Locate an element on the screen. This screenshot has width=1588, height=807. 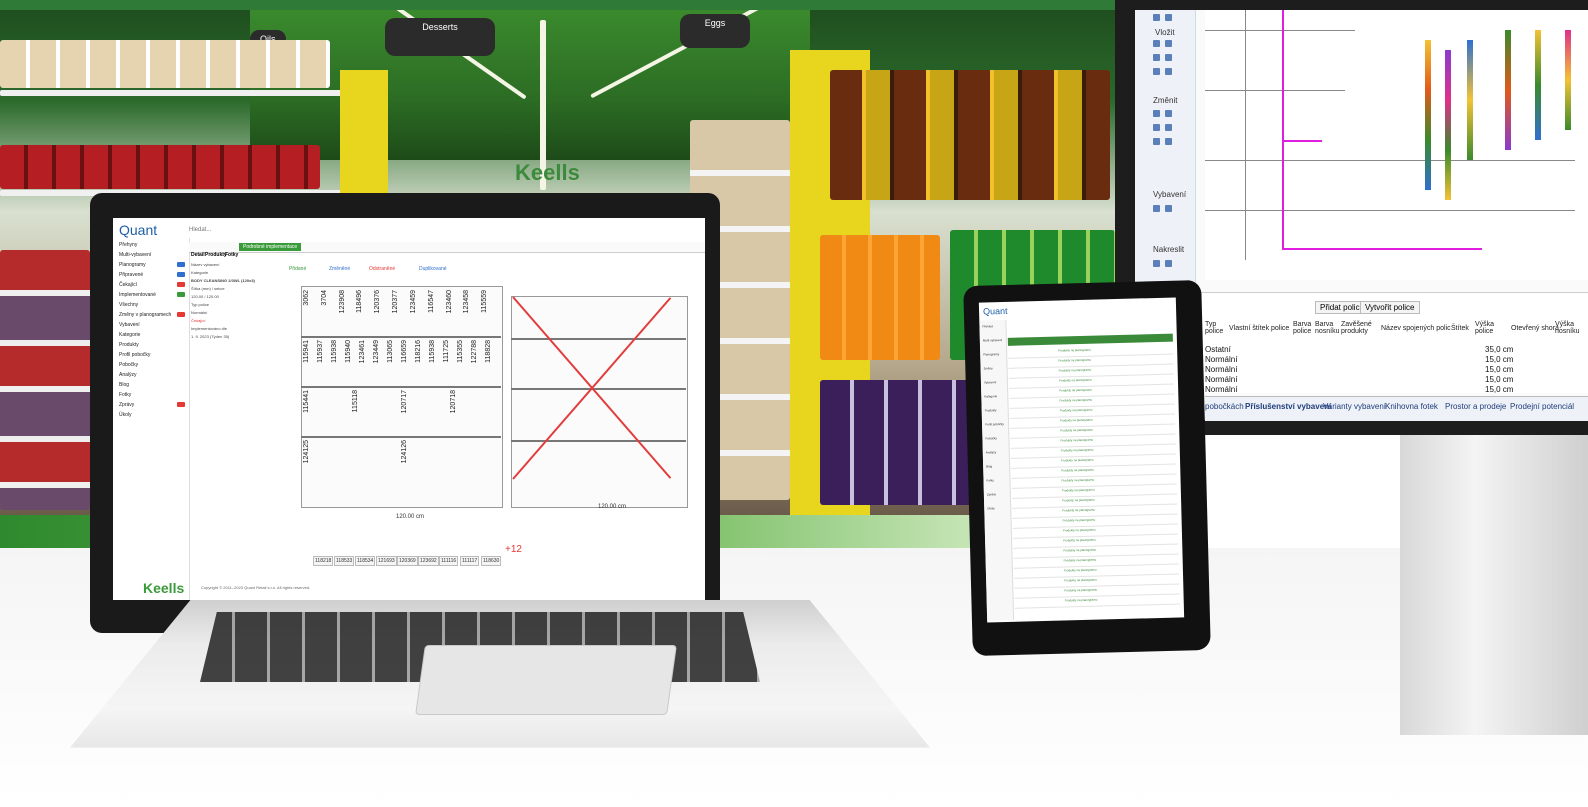
tab-detail: Detail is located at coordinates (198, 255).